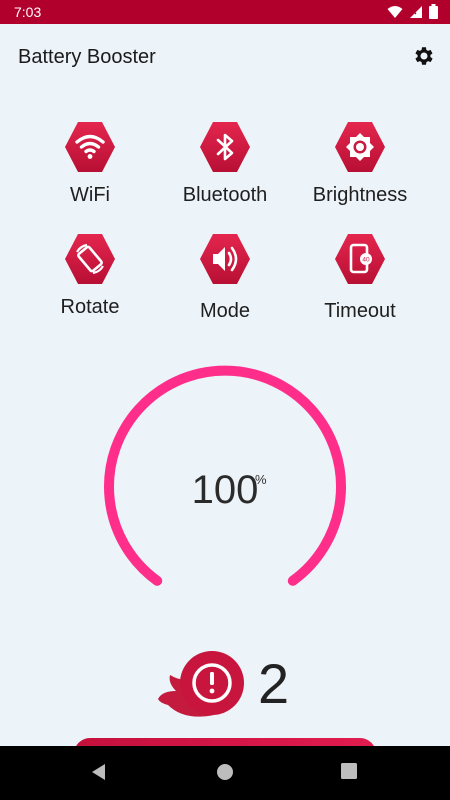  I want to click on navigation-bar, so click(225, 773).